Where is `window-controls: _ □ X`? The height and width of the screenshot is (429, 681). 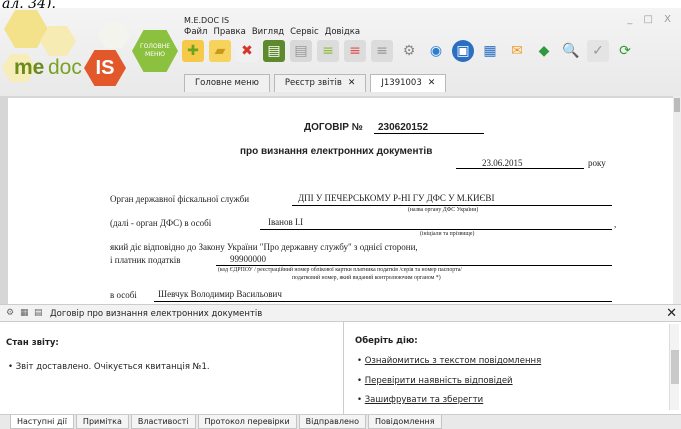 window-controls: _ □ X is located at coordinates (651, 19).